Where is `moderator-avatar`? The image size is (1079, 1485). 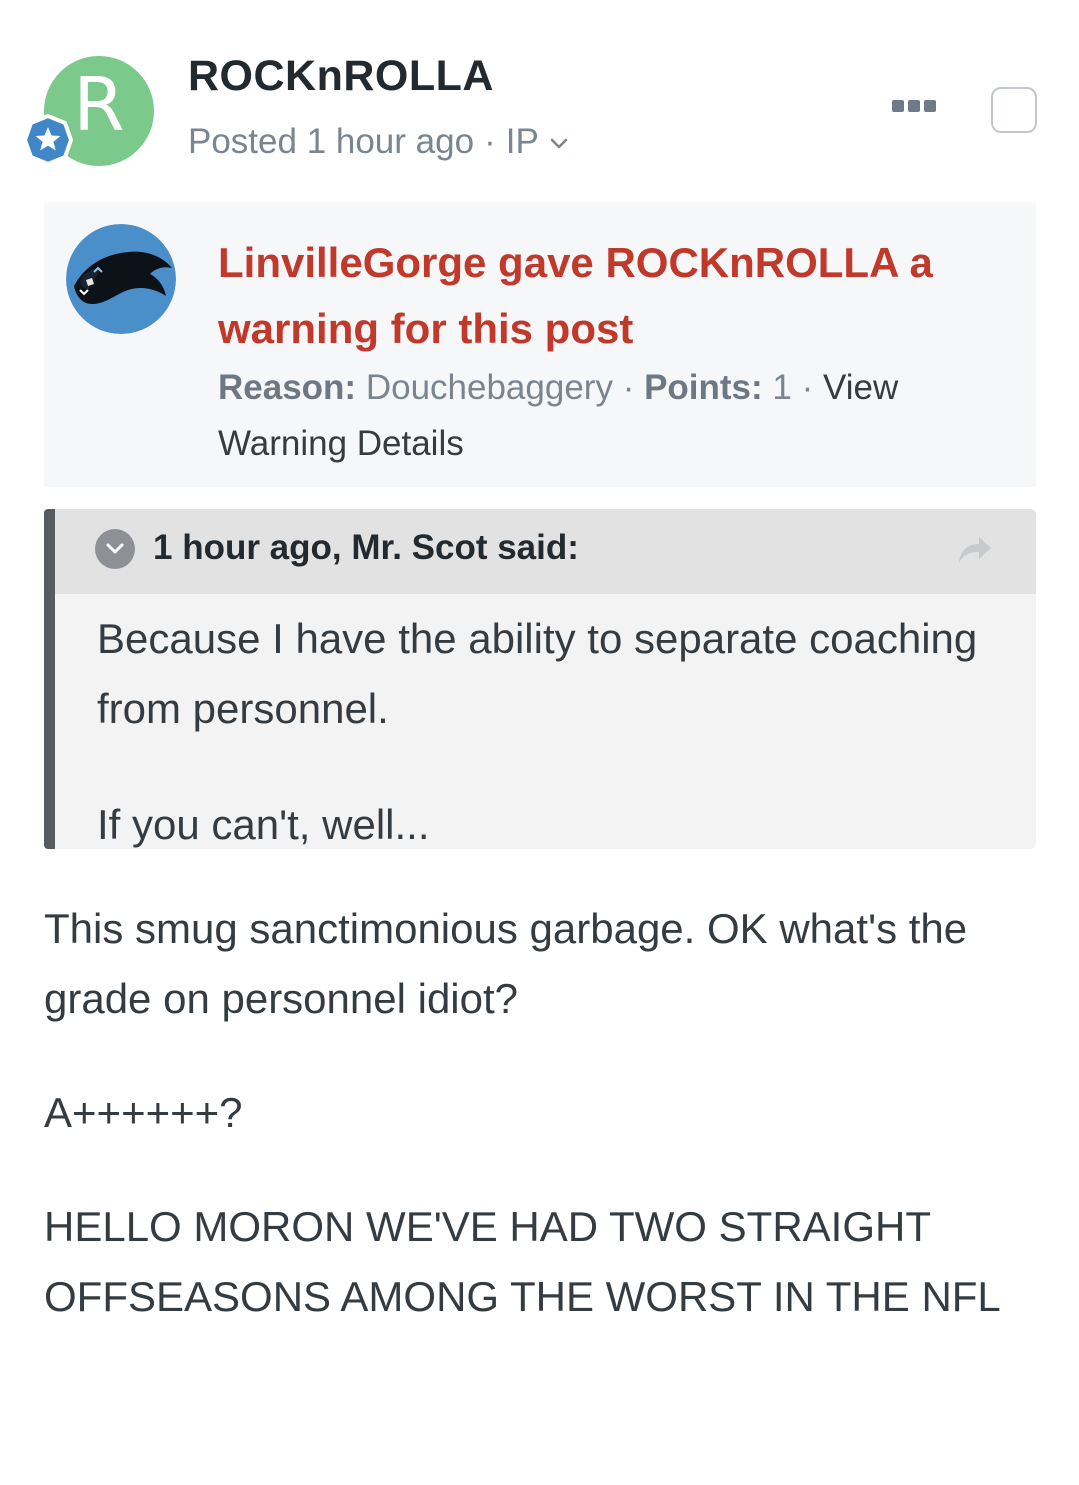 moderator-avatar is located at coordinates (121, 279).